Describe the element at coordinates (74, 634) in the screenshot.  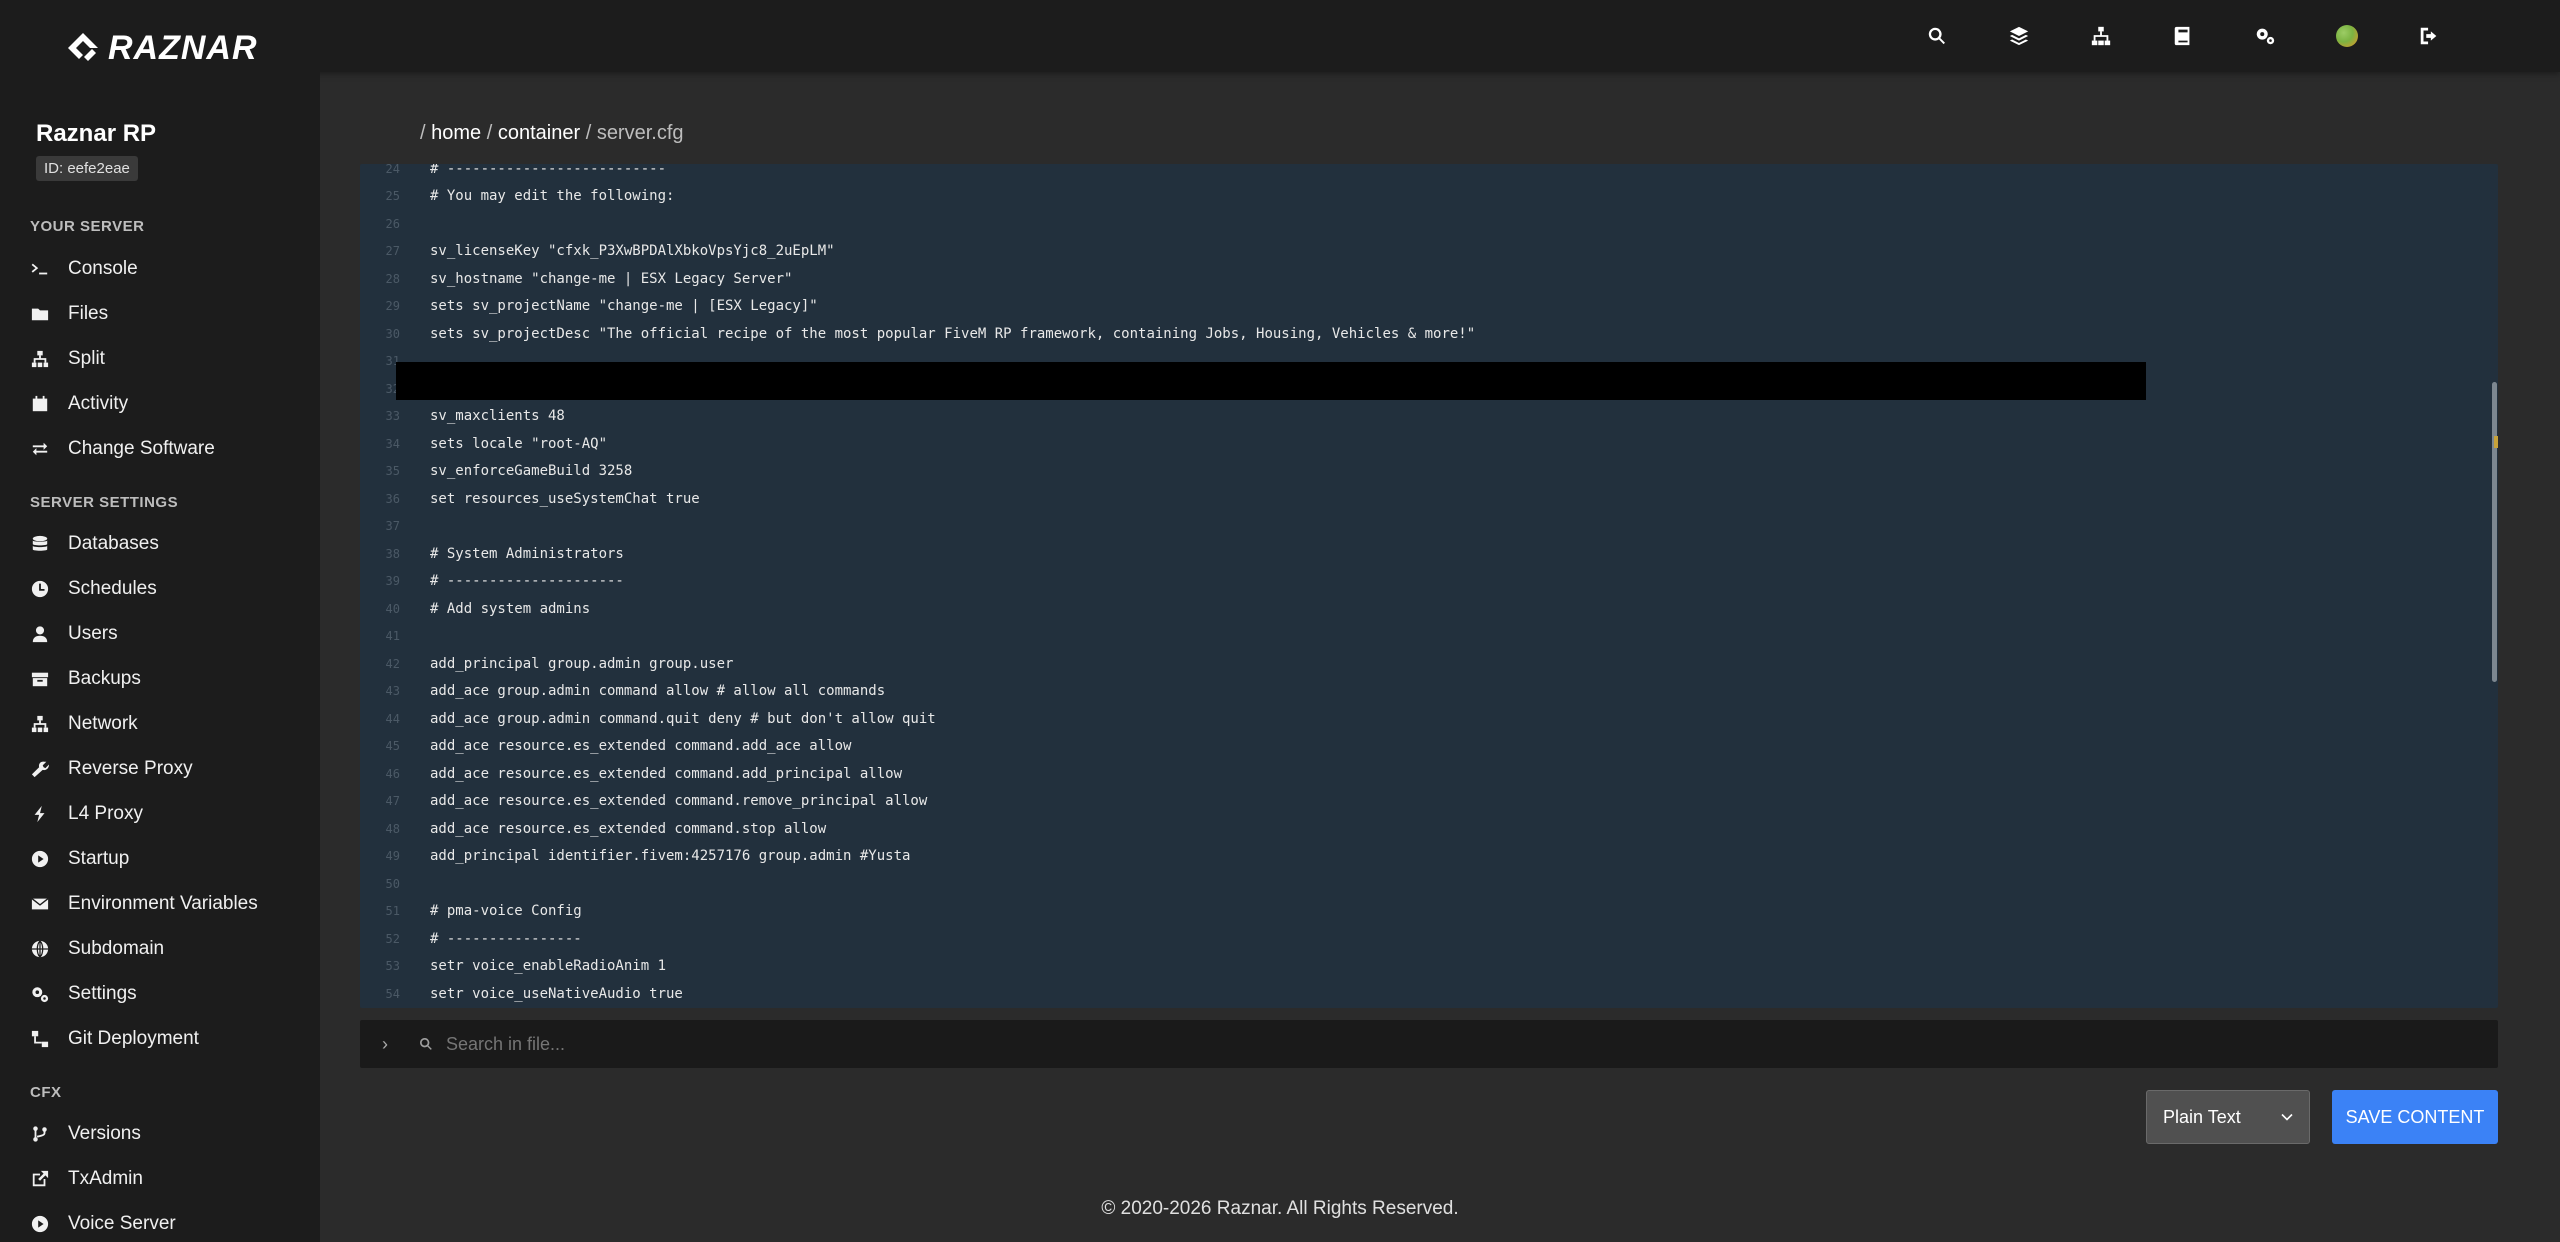
I see `sidebar-item-users: Users` at that location.